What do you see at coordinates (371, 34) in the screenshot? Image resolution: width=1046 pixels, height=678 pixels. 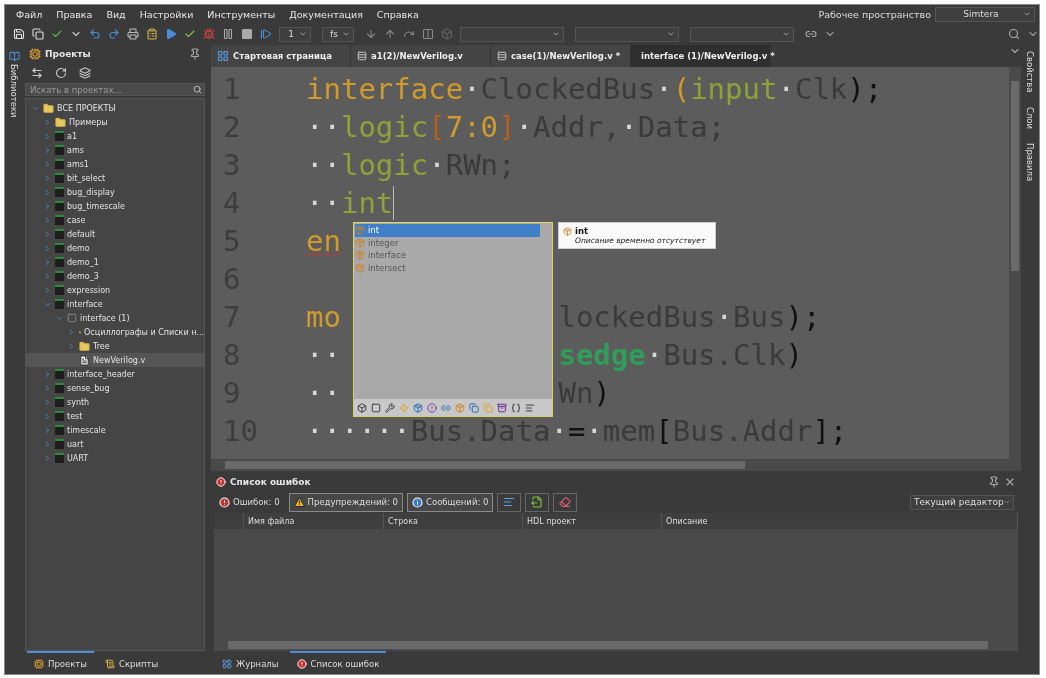 I see `arrow-down-icon` at bounding box center [371, 34].